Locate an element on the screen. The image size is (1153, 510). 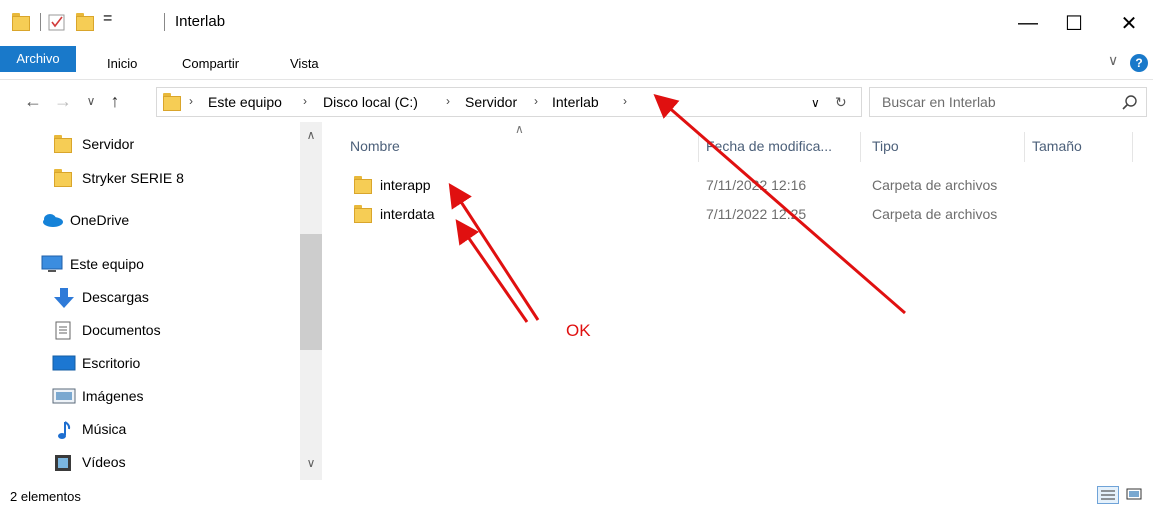
tab-compartir: Compartir is located at coordinates (210, 64).